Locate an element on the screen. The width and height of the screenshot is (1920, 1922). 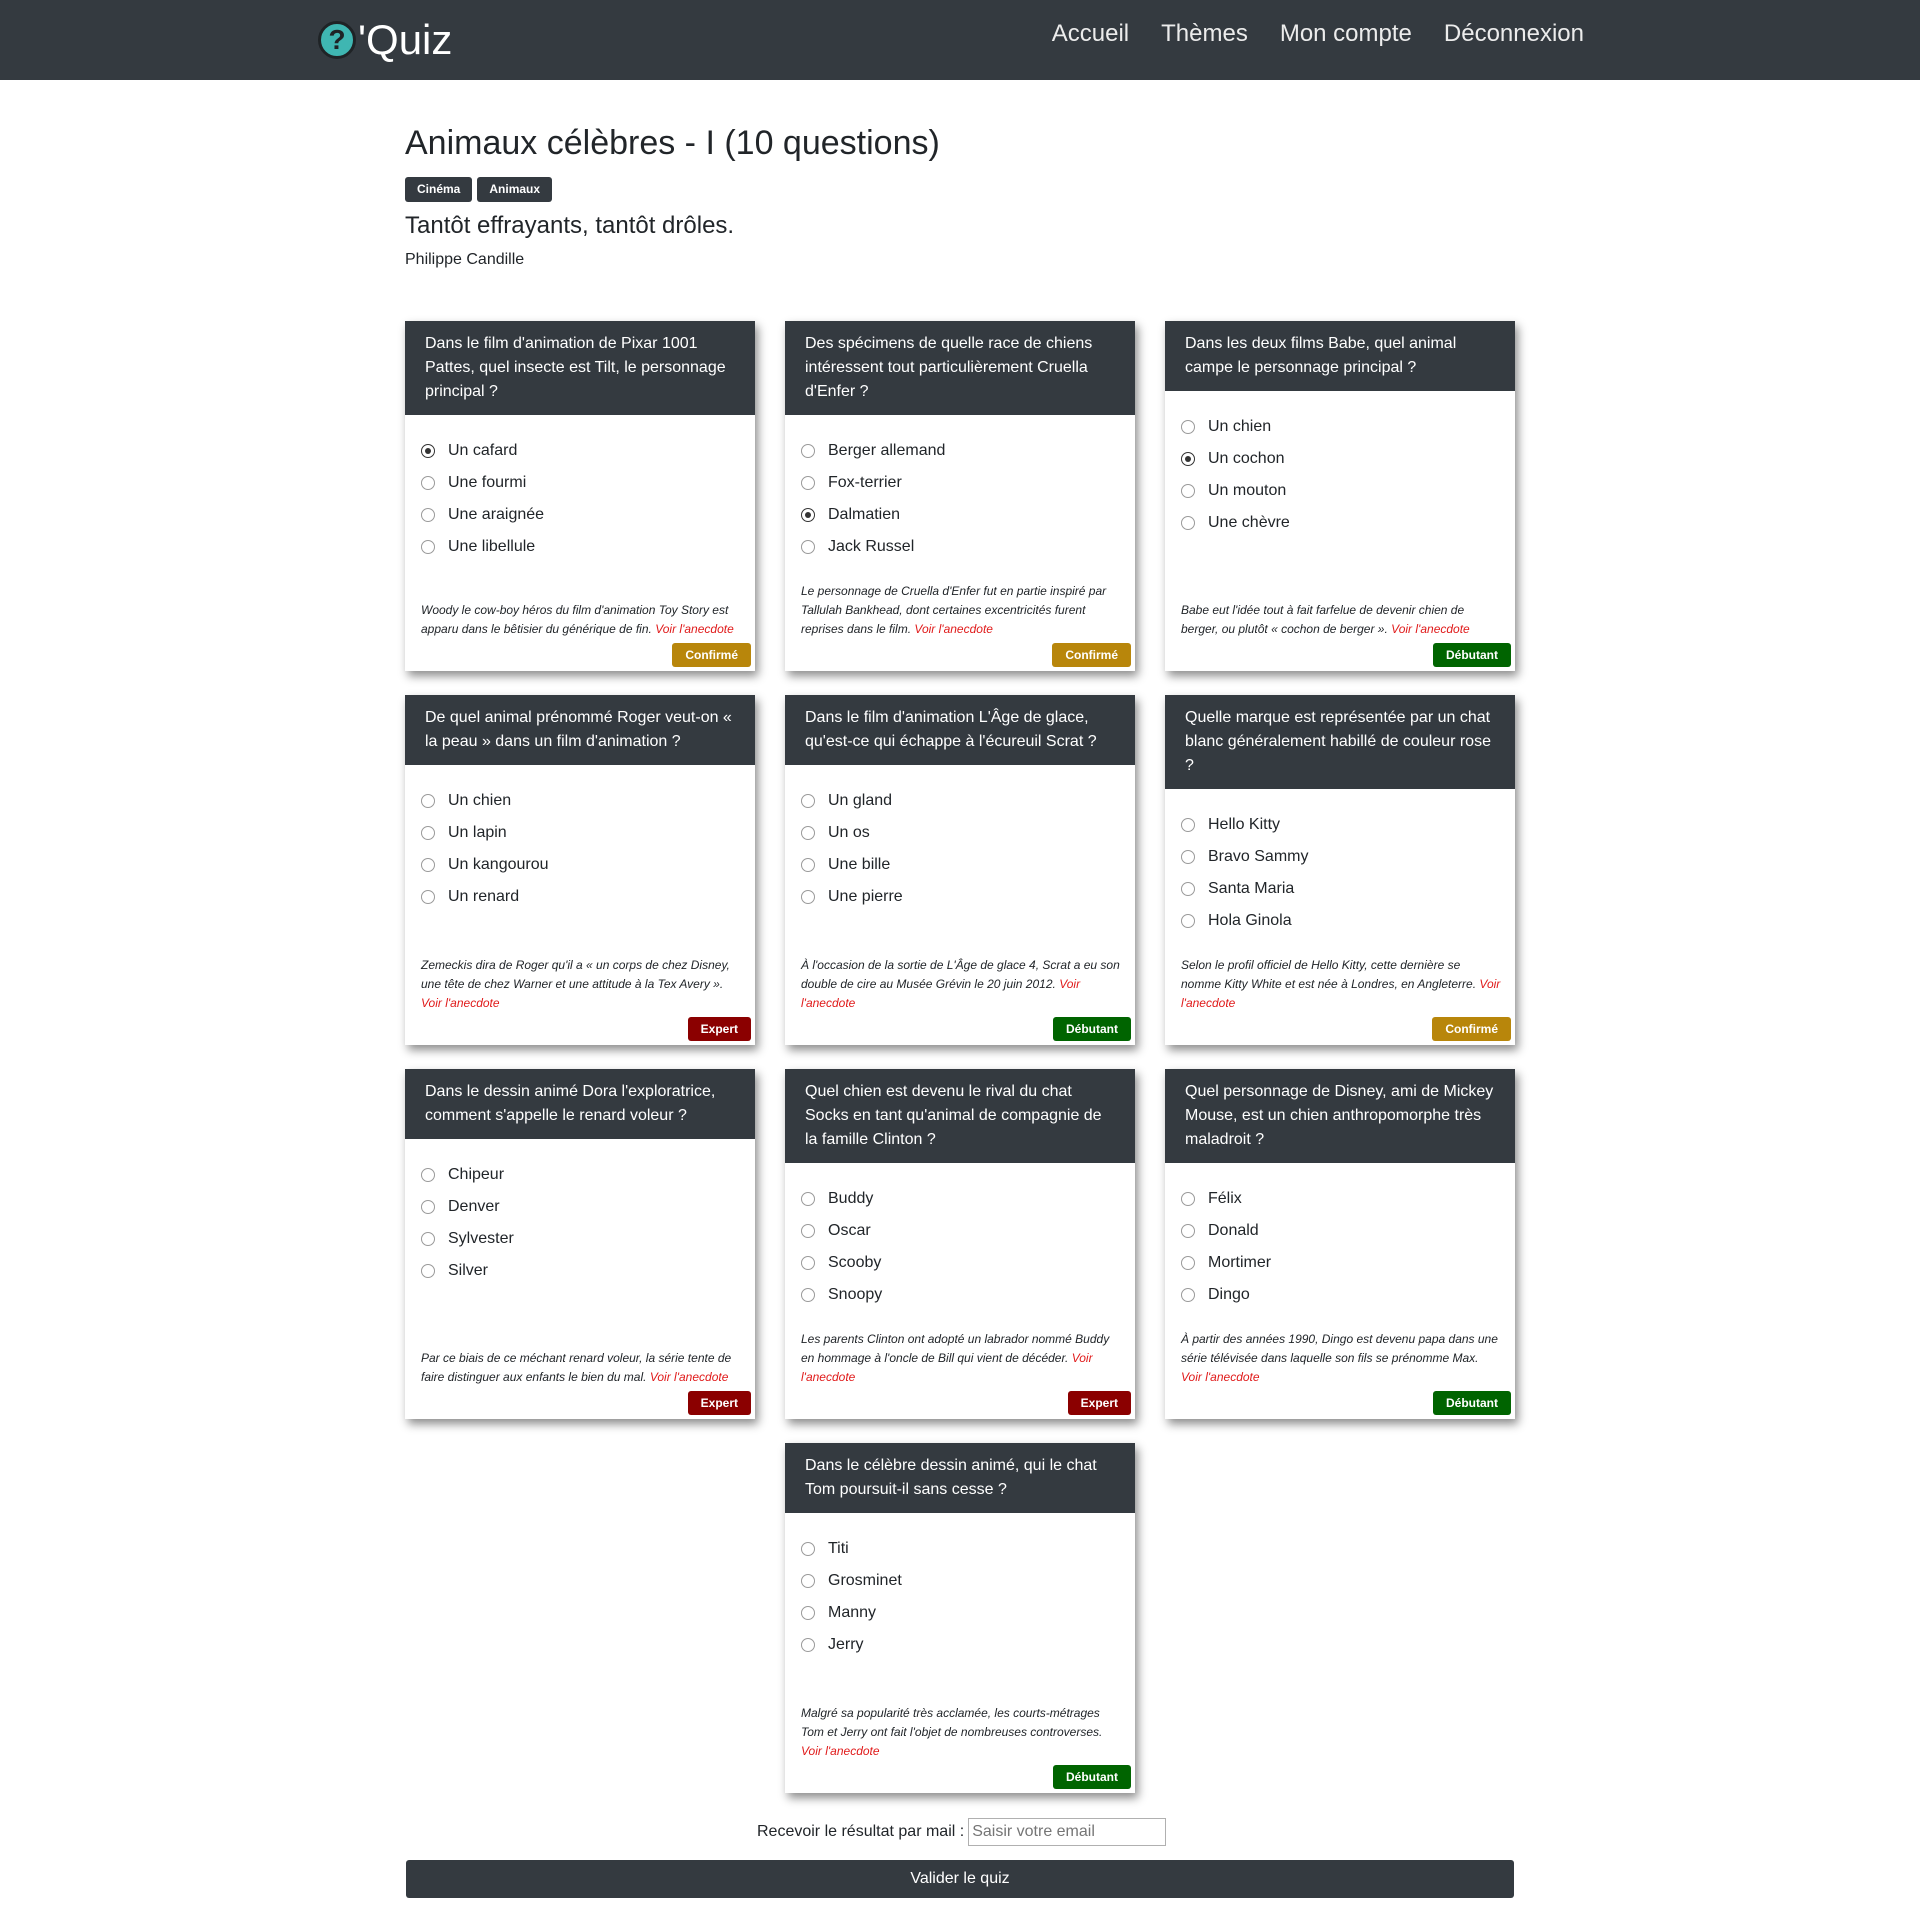
answer-option: Un mouton is located at coordinates (1340, 491).